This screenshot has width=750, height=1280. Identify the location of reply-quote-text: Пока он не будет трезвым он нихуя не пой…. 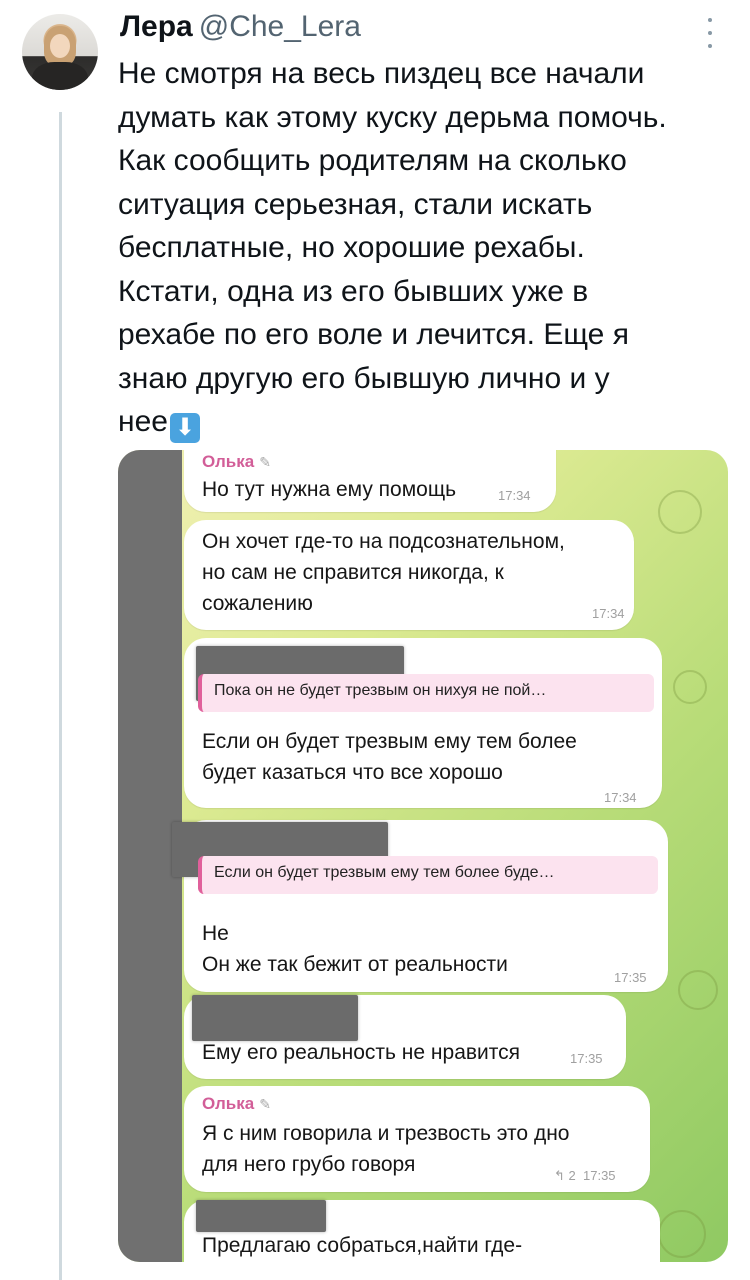
(380, 690).